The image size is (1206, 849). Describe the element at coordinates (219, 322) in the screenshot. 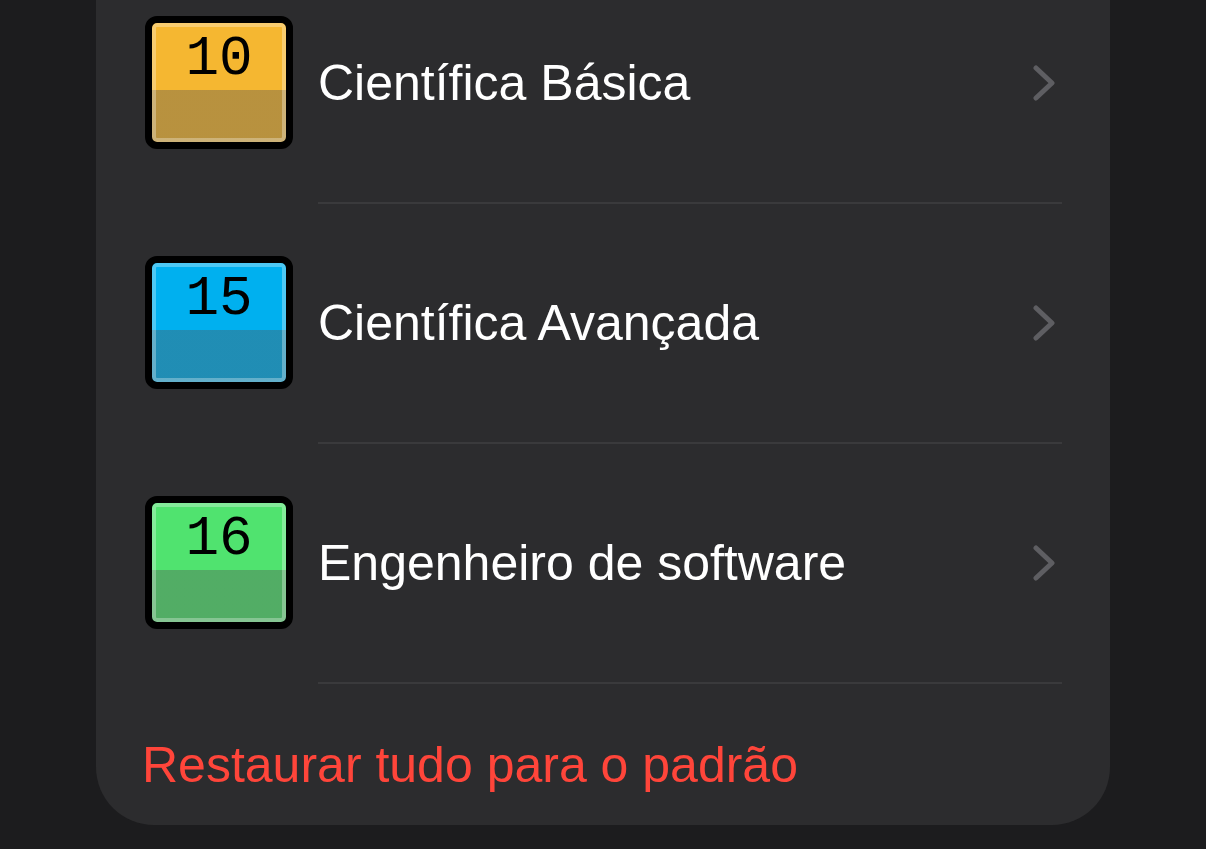

I see `number-badge: 15` at that location.